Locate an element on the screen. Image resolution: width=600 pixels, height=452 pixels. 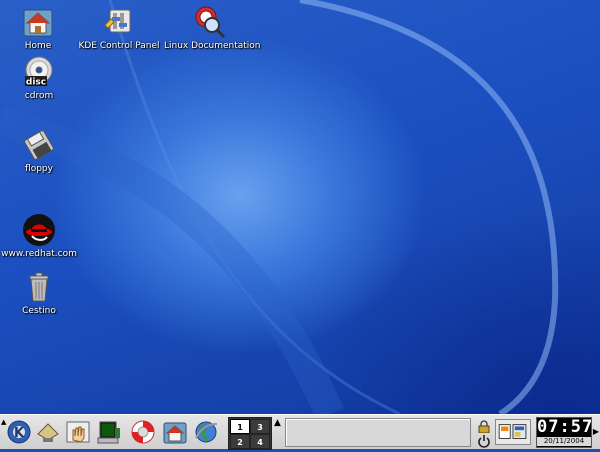
documentation-icon is located at coordinates (210, 22).